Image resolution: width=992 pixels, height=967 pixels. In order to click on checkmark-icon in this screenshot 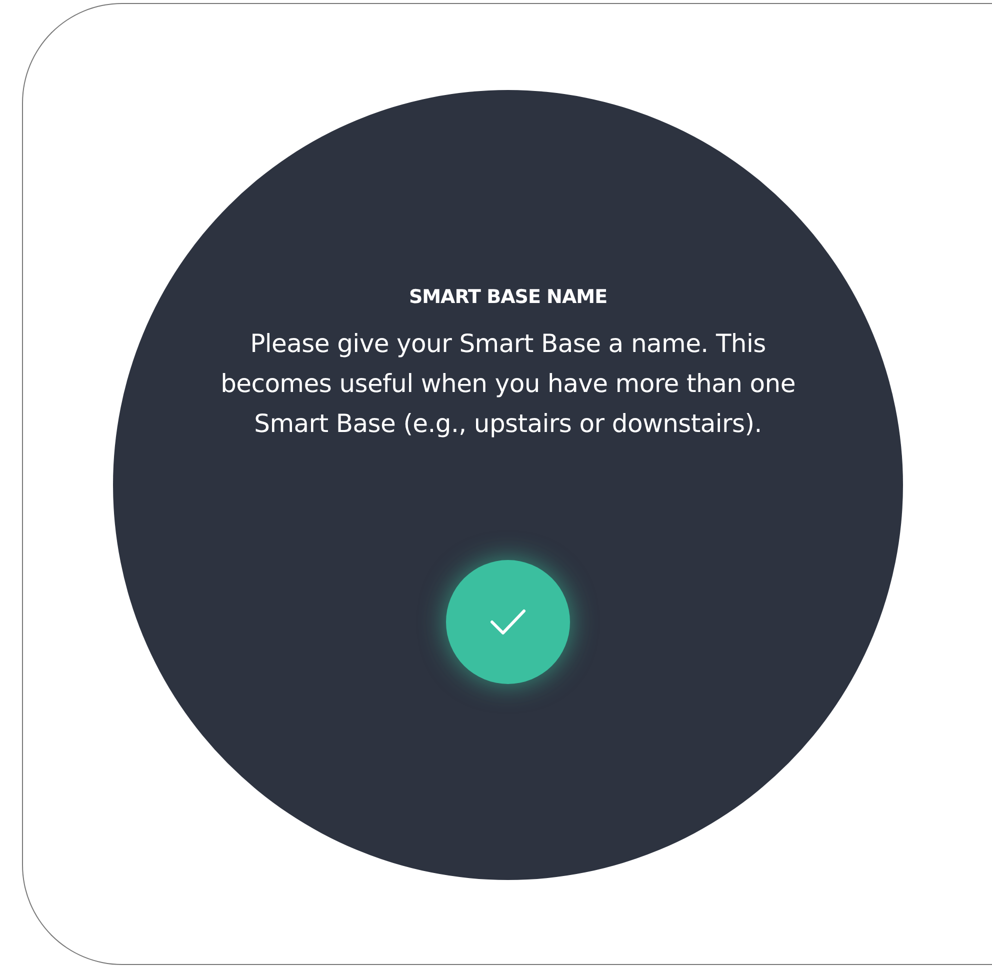, I will do `click(508, 622)`.